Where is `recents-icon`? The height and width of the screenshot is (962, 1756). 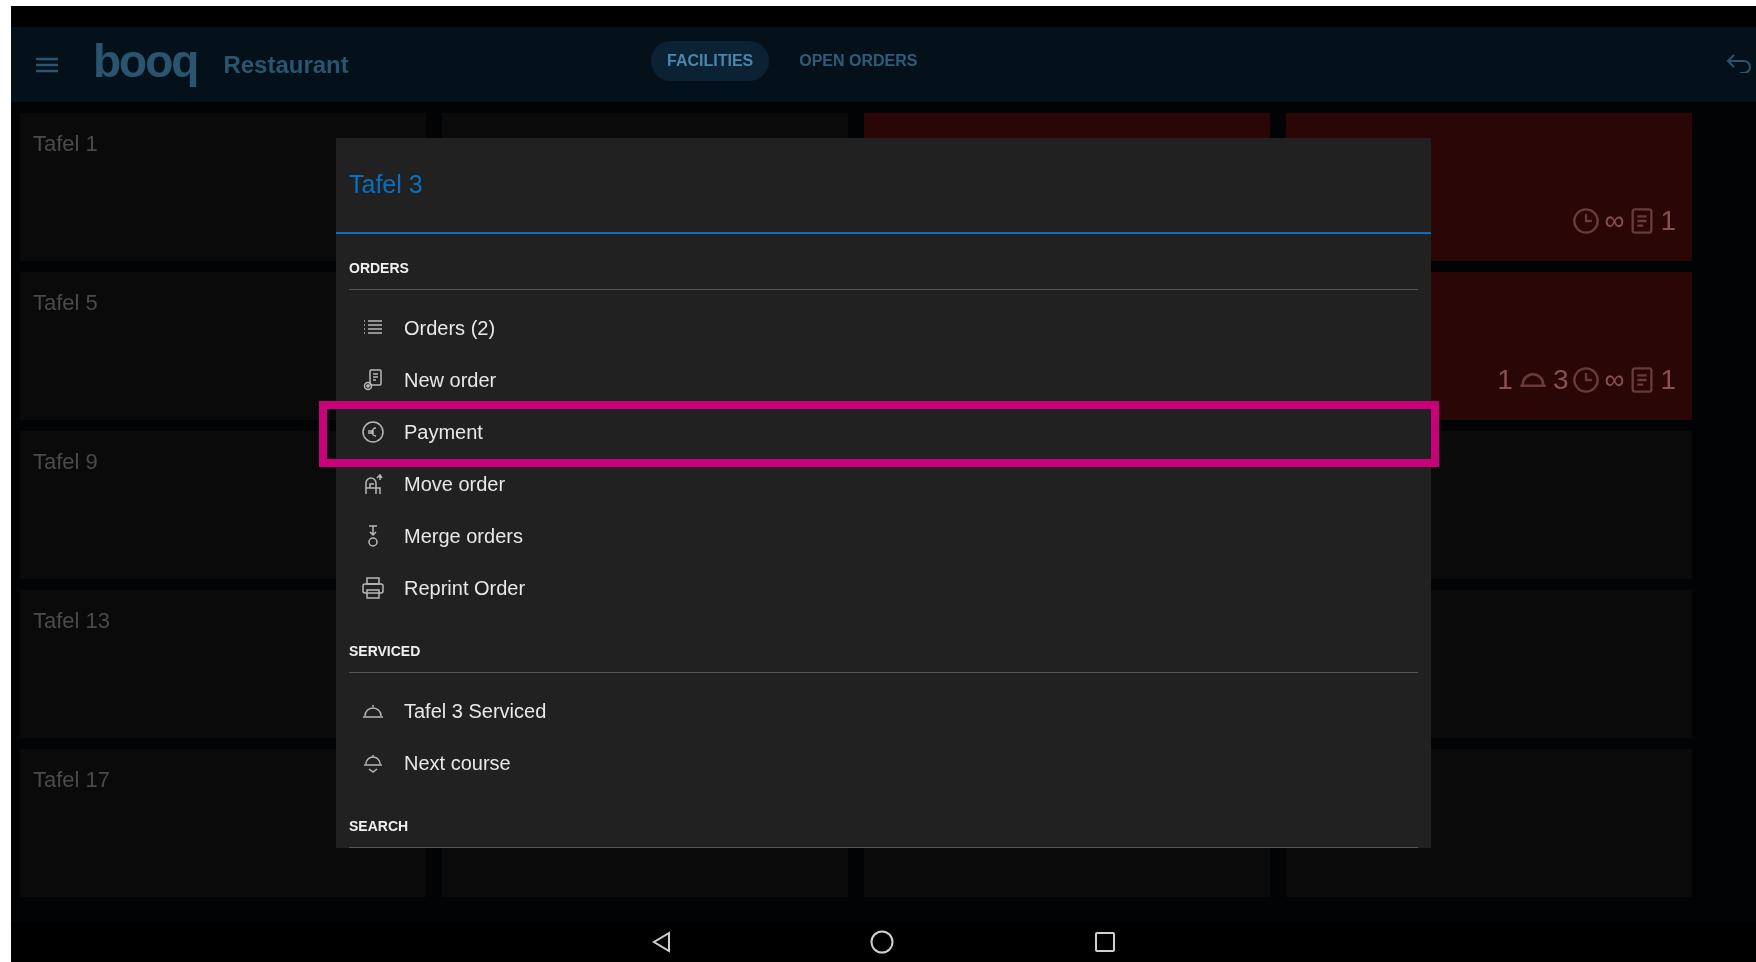
recents-icon is located at coordinates (1105, 942).